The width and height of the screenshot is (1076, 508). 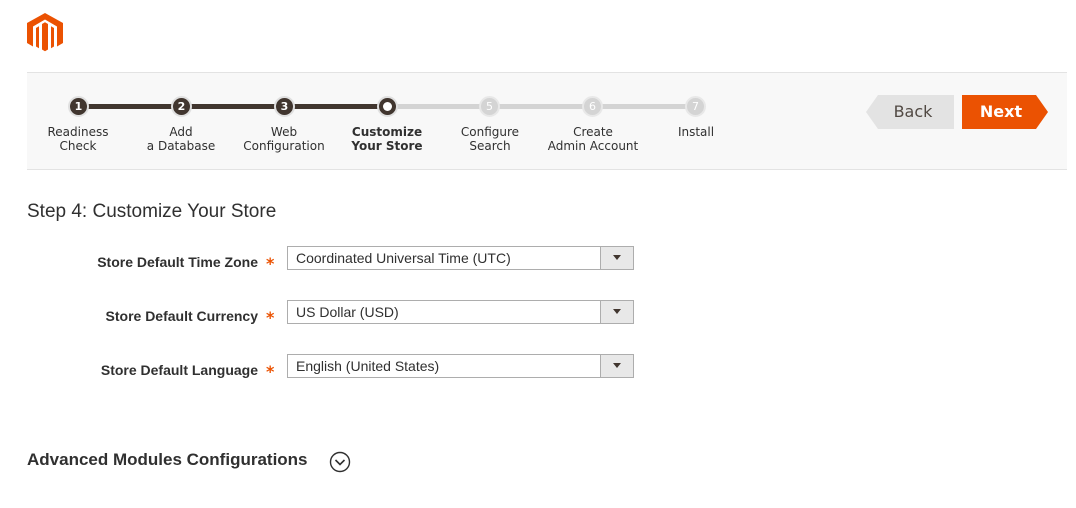 What do you see at coordinates (695, 106) in the screenshot?
I see `step-7-indicator: 7` at bounding box center [695, 106].